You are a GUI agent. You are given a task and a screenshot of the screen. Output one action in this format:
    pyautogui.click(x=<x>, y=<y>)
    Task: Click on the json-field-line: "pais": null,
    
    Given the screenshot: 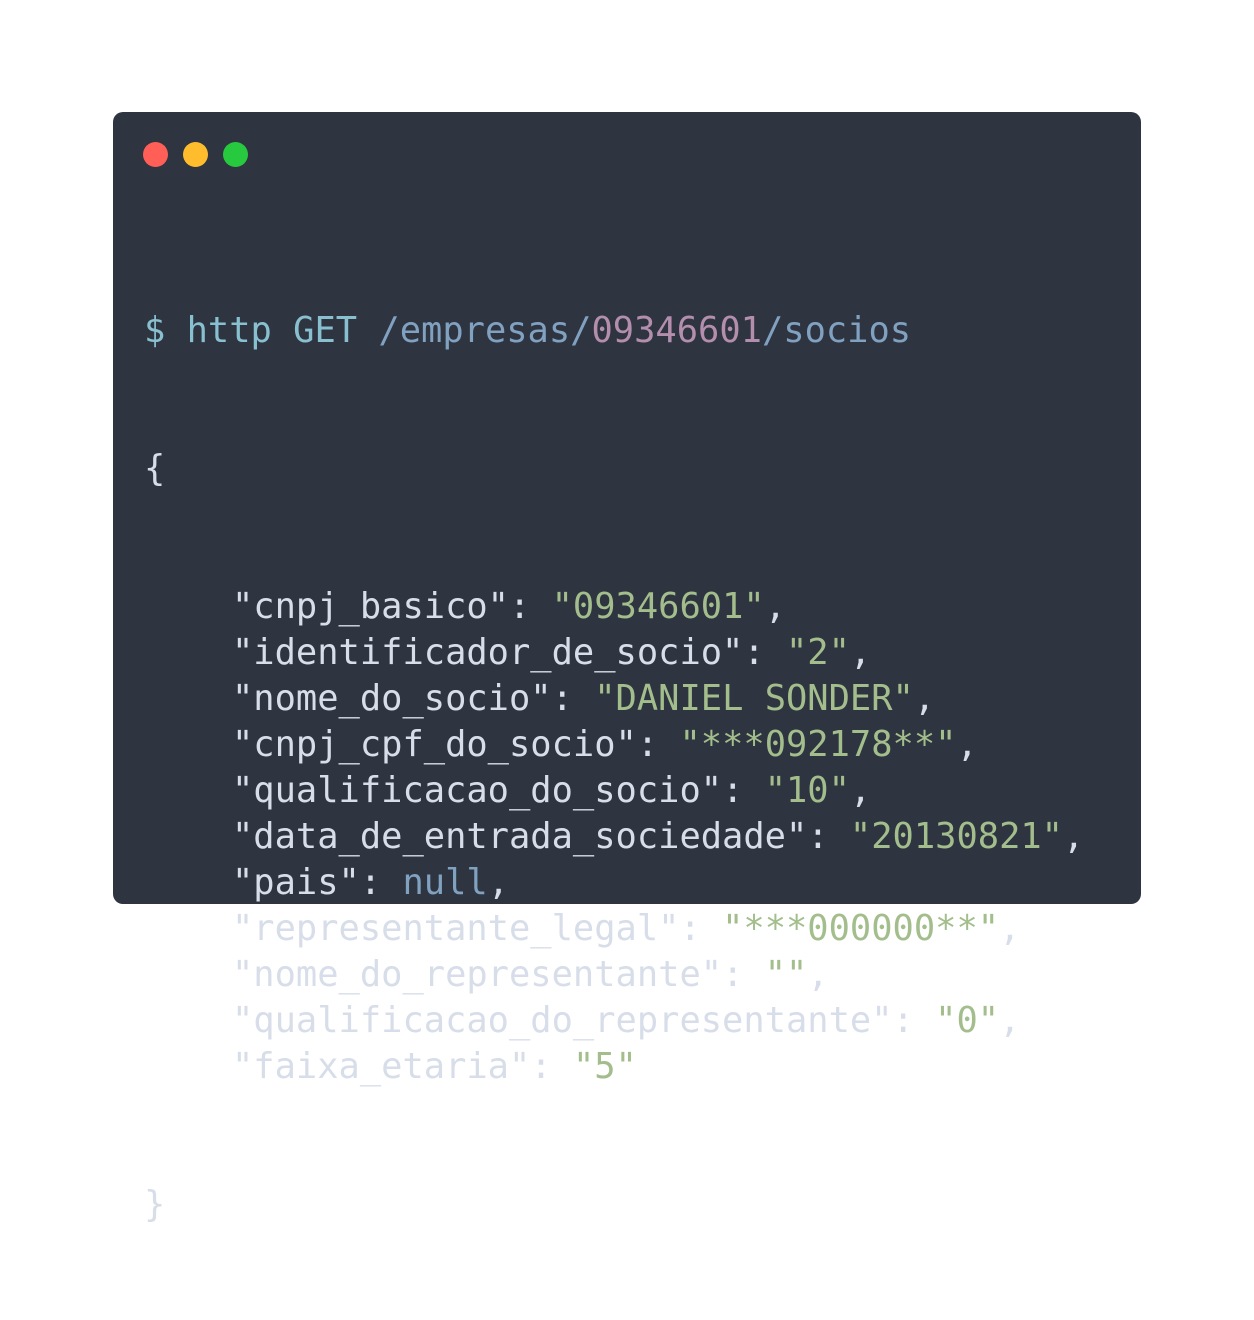 What is the action you would take?
    pyautogui.click(x=614, y=883)
    